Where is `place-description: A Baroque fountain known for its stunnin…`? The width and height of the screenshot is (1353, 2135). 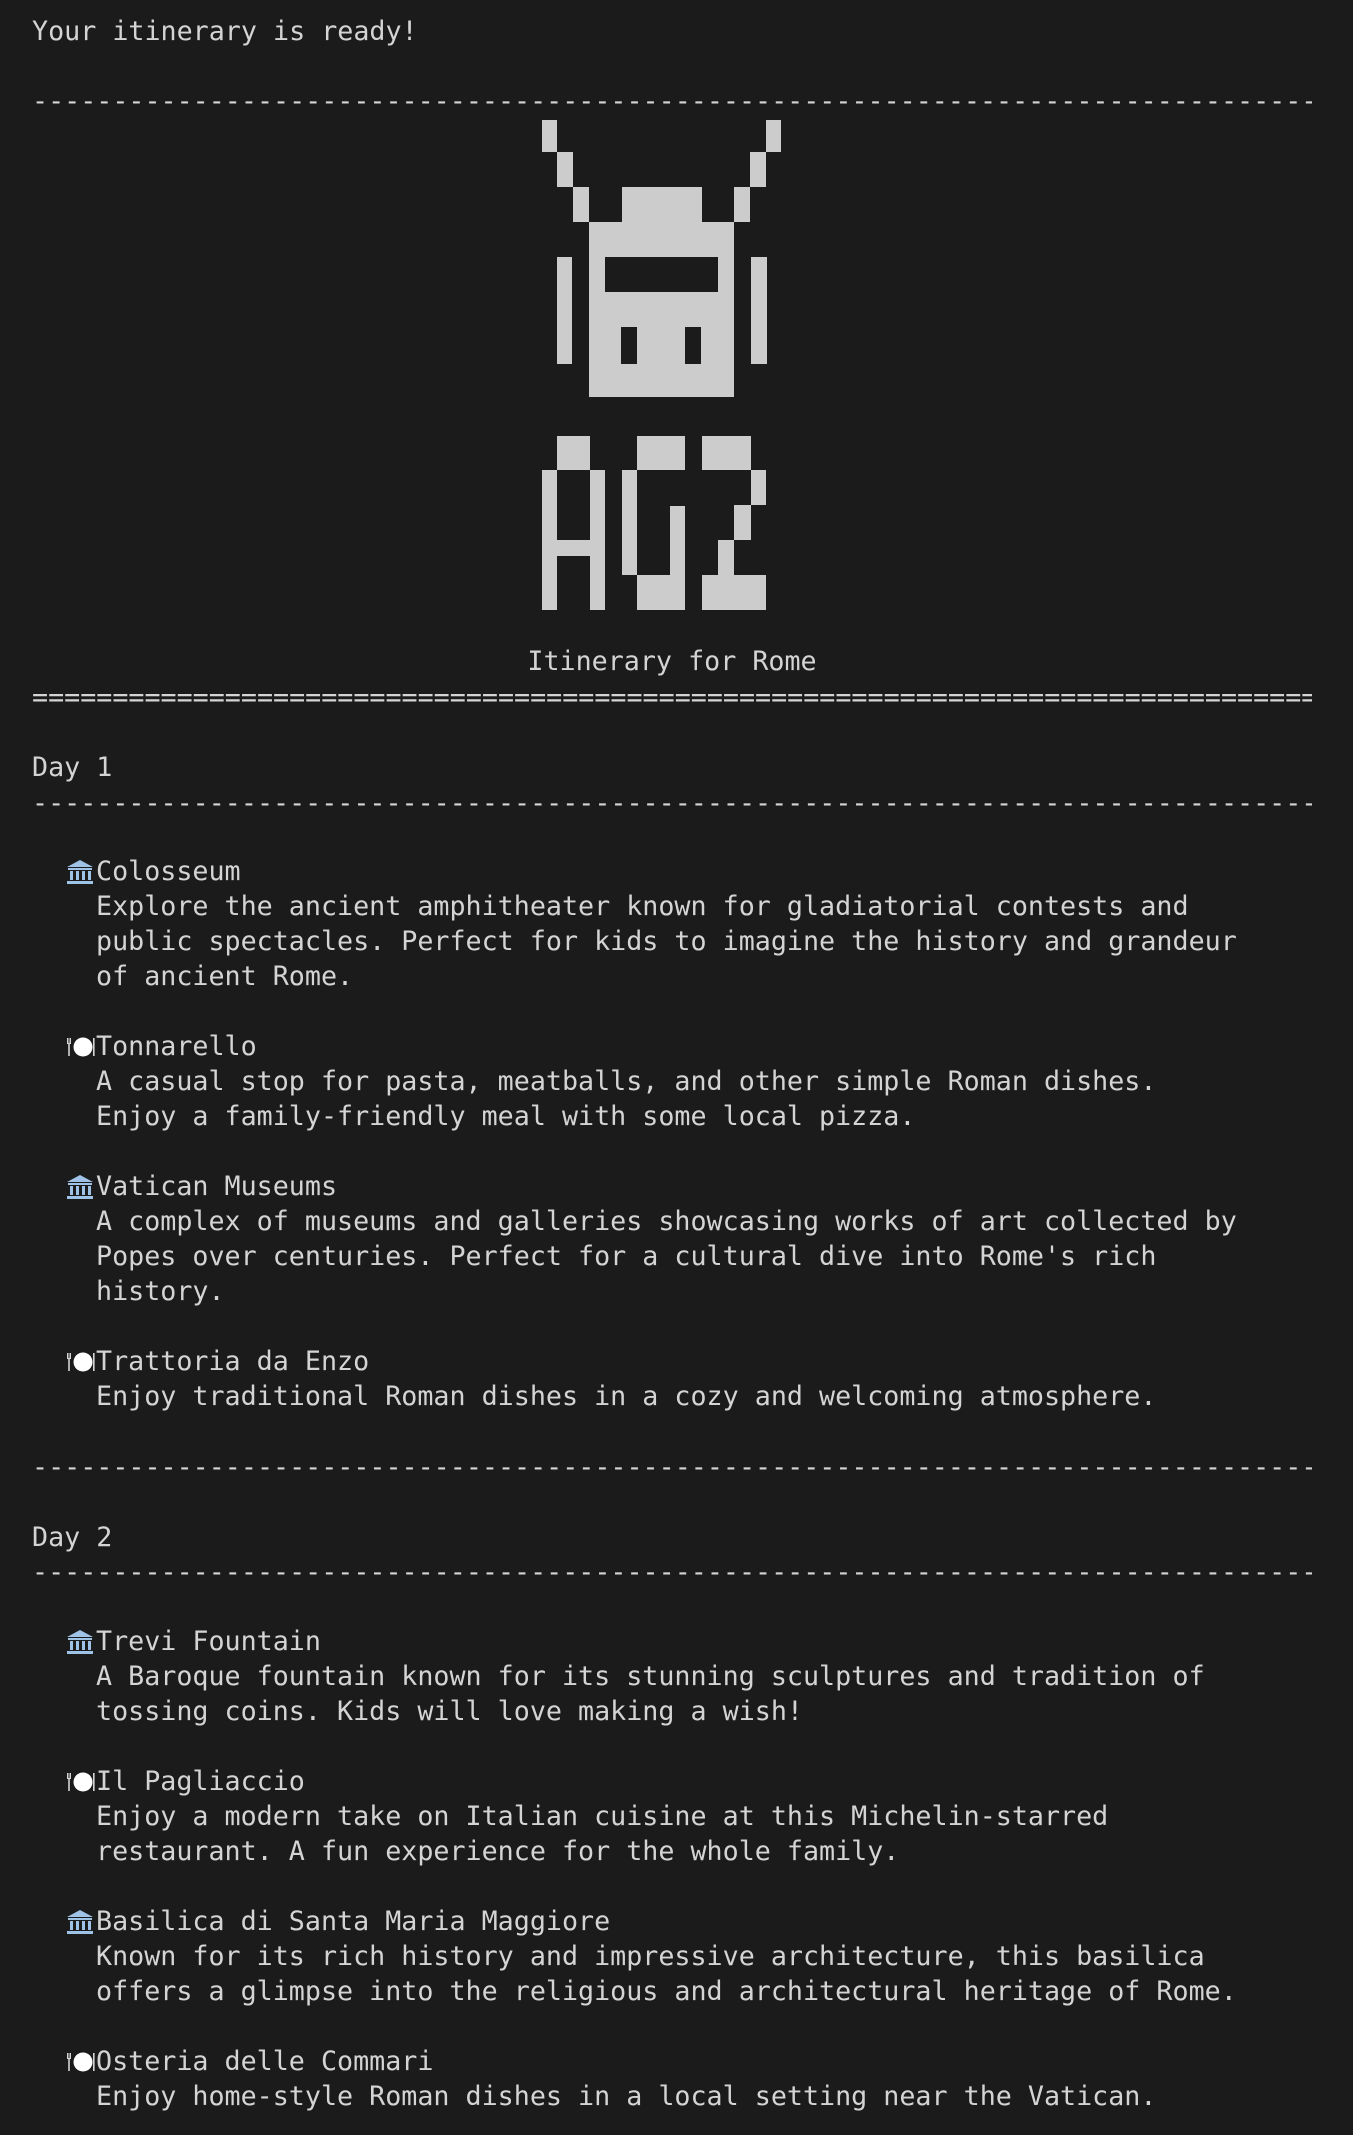 place-description: A Baroque fountain known for its stunnin… is located at coordinates (650, 1694).